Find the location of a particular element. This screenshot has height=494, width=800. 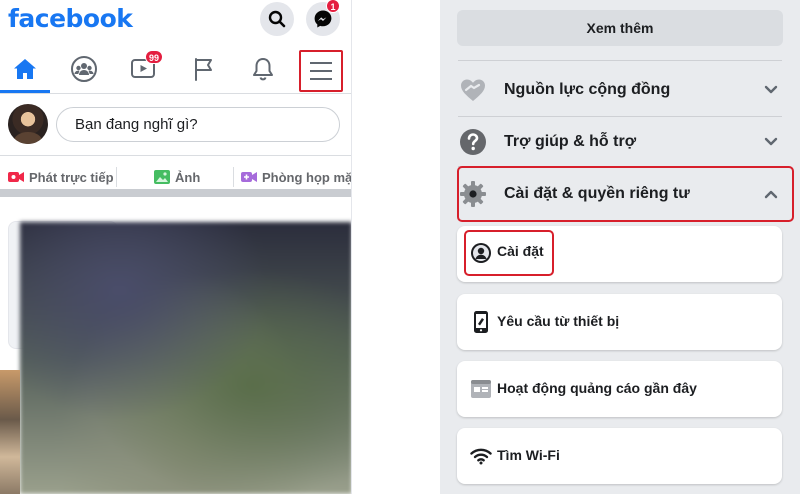

handshake-heart-icon is located at coordinates (473, 90).